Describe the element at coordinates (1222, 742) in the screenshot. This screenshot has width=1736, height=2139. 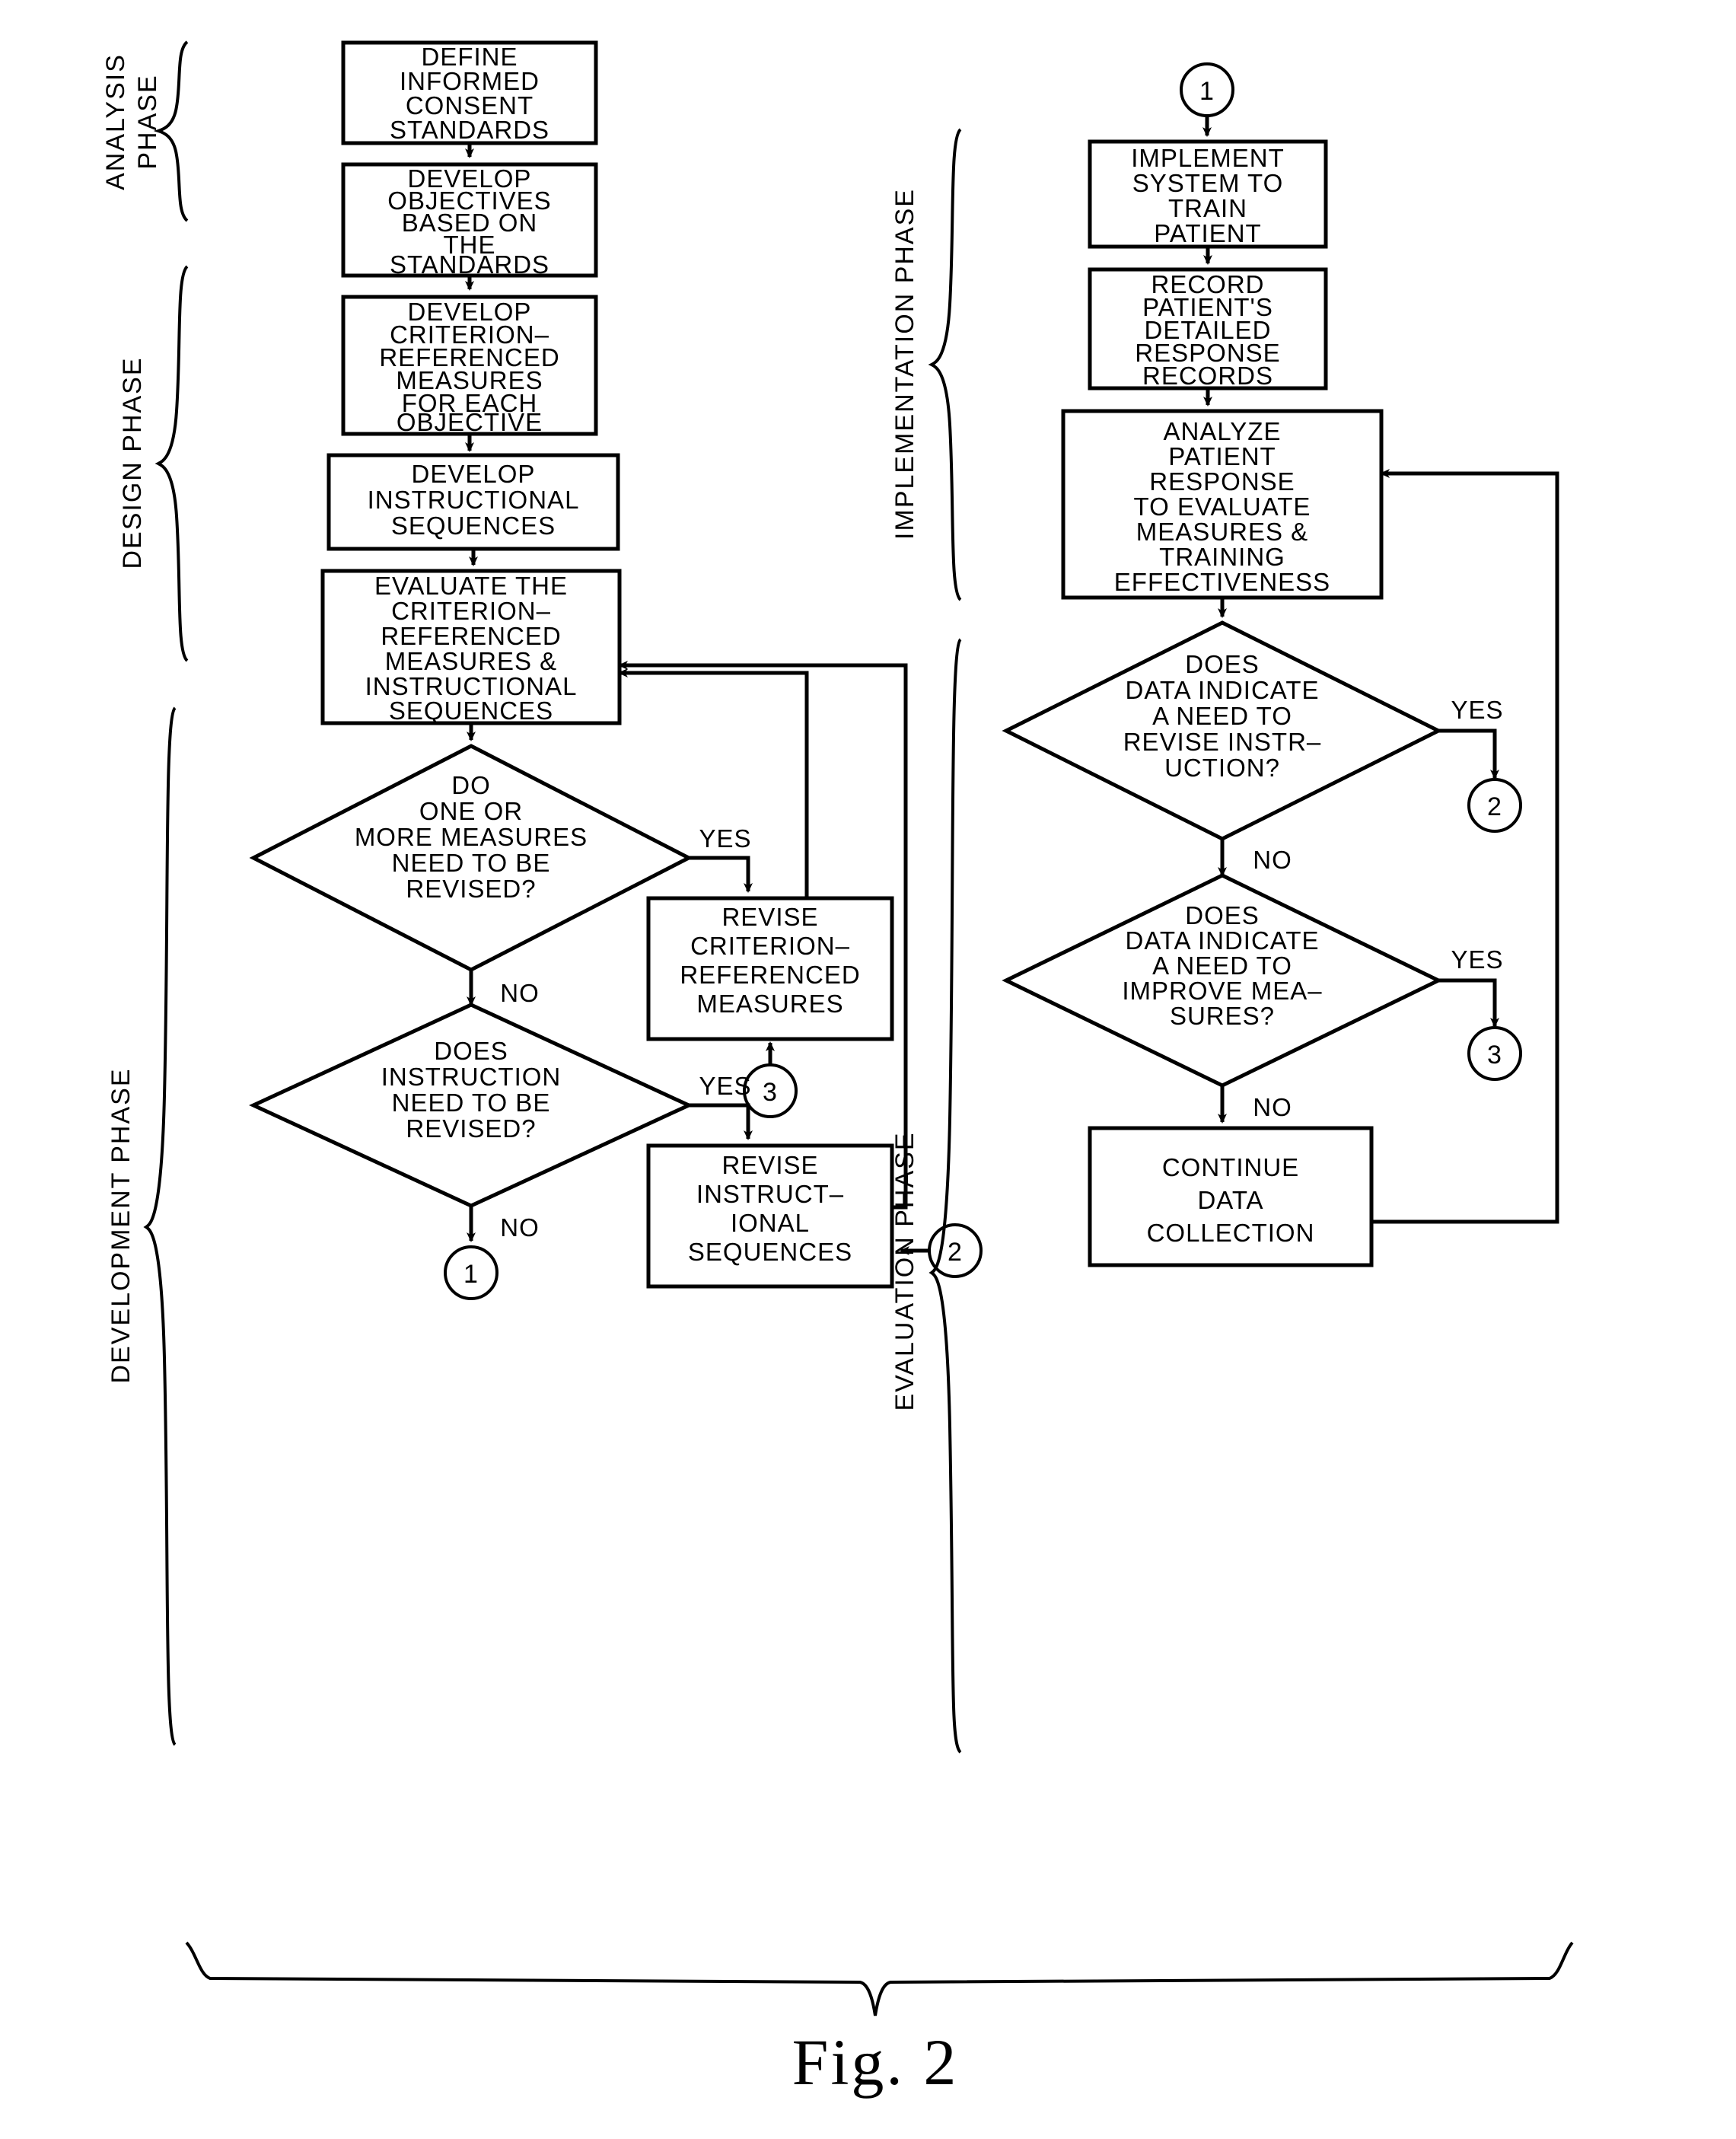
I see `revise-instruction-line-4: REVISE INSTR–` at that location.